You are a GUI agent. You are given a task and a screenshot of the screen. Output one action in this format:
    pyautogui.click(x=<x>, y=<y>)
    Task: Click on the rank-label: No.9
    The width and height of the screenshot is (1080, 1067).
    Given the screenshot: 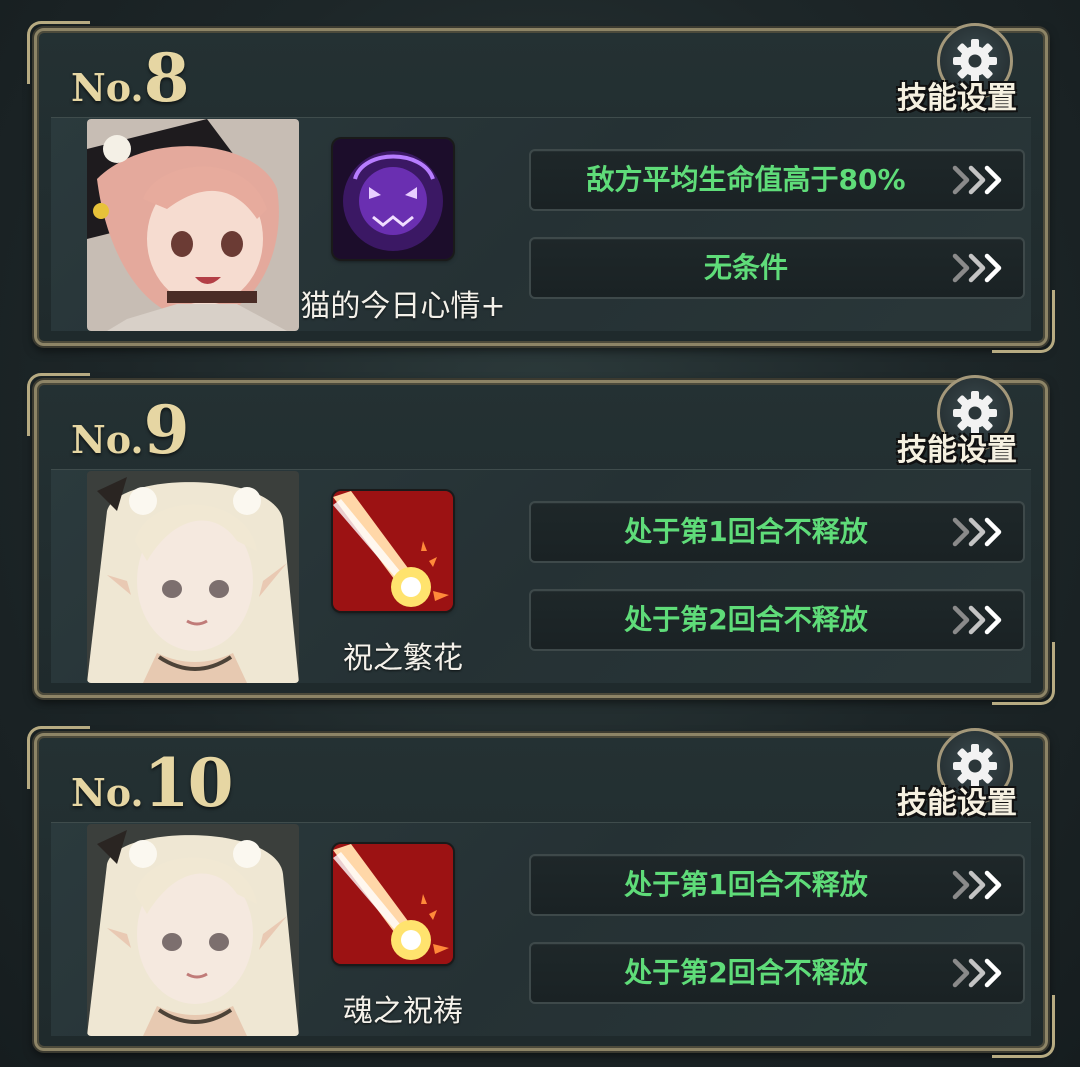 What is the action you would take?
    pyautogui.click(x=130, y=430)
    